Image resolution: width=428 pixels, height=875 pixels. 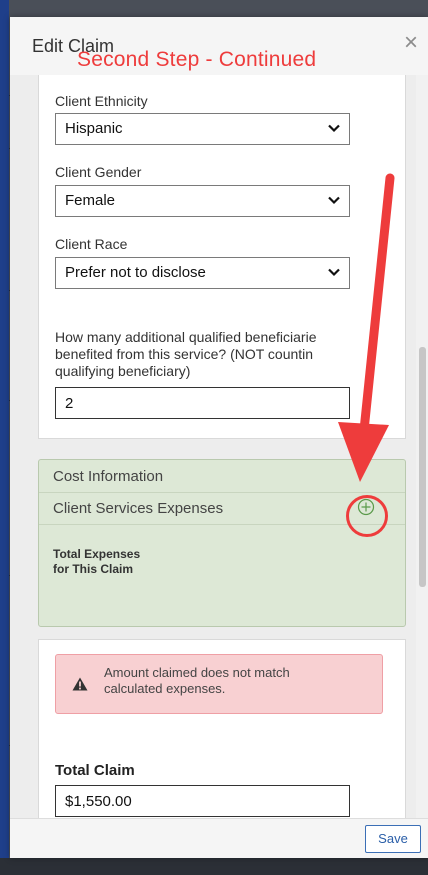 I want to click on warning-triangle-icon, so click(x=80, y=684).